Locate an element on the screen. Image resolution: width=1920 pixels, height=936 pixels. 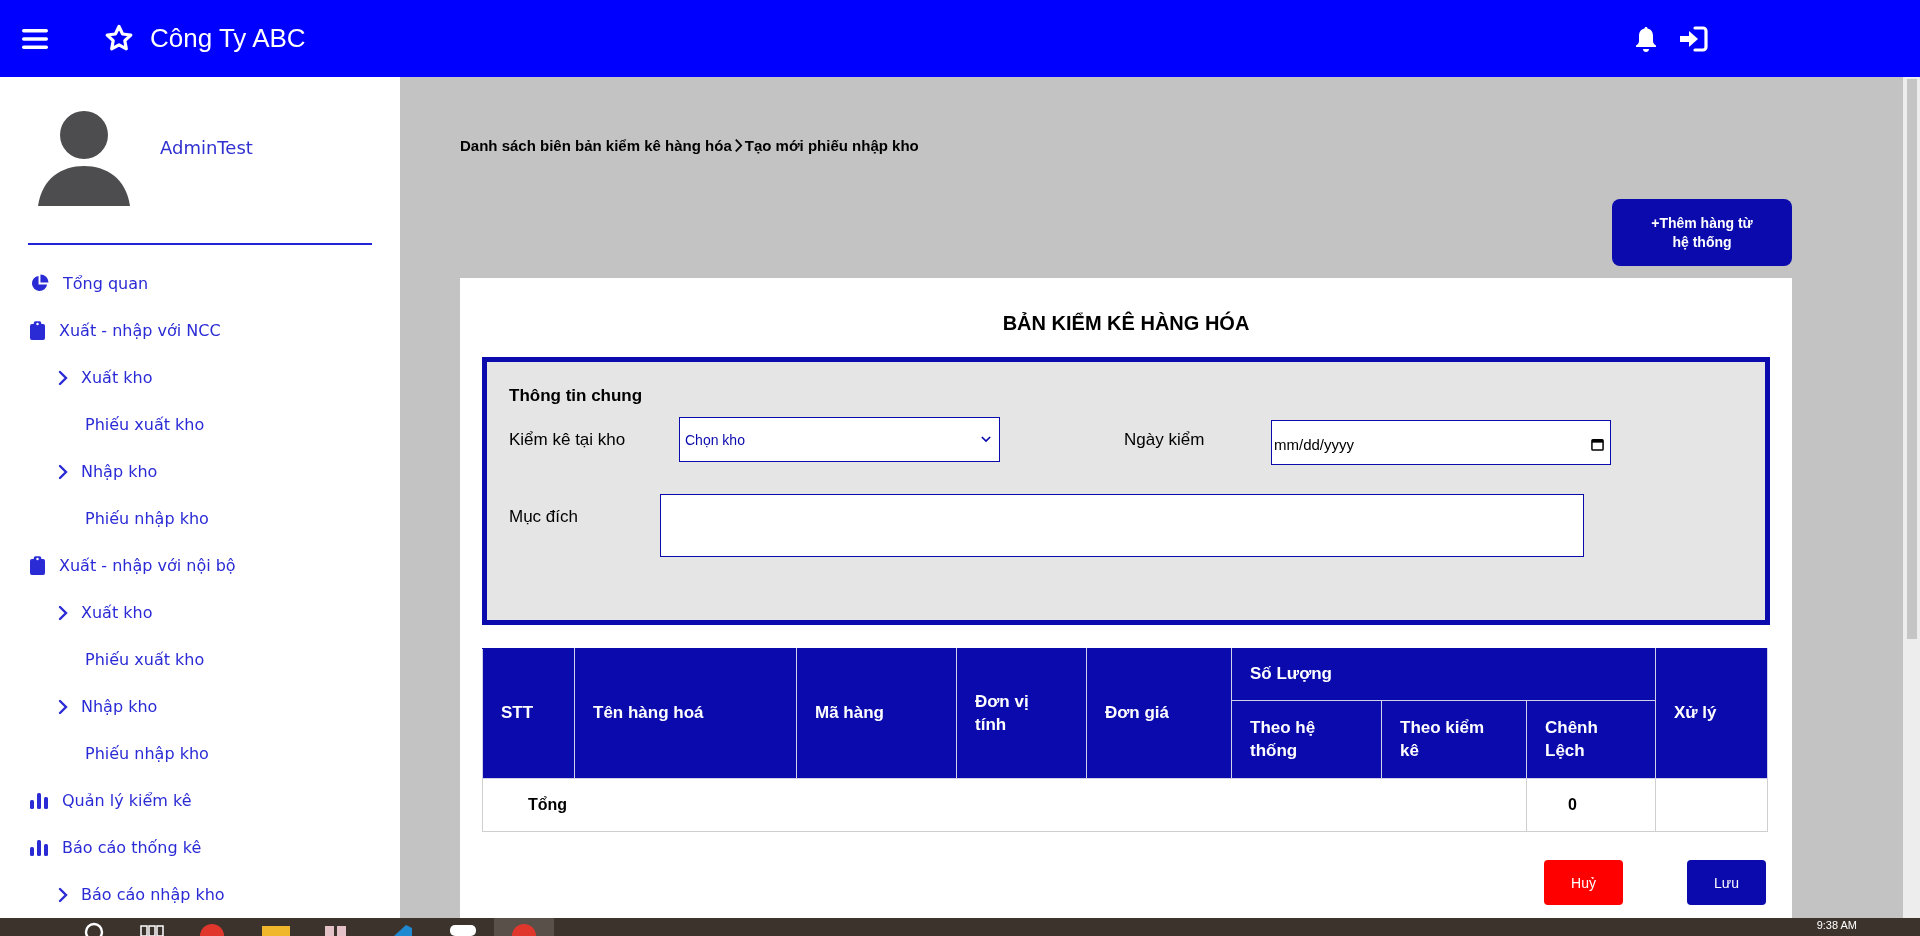
sign-in-icon is located at coordinates (1694, 38).